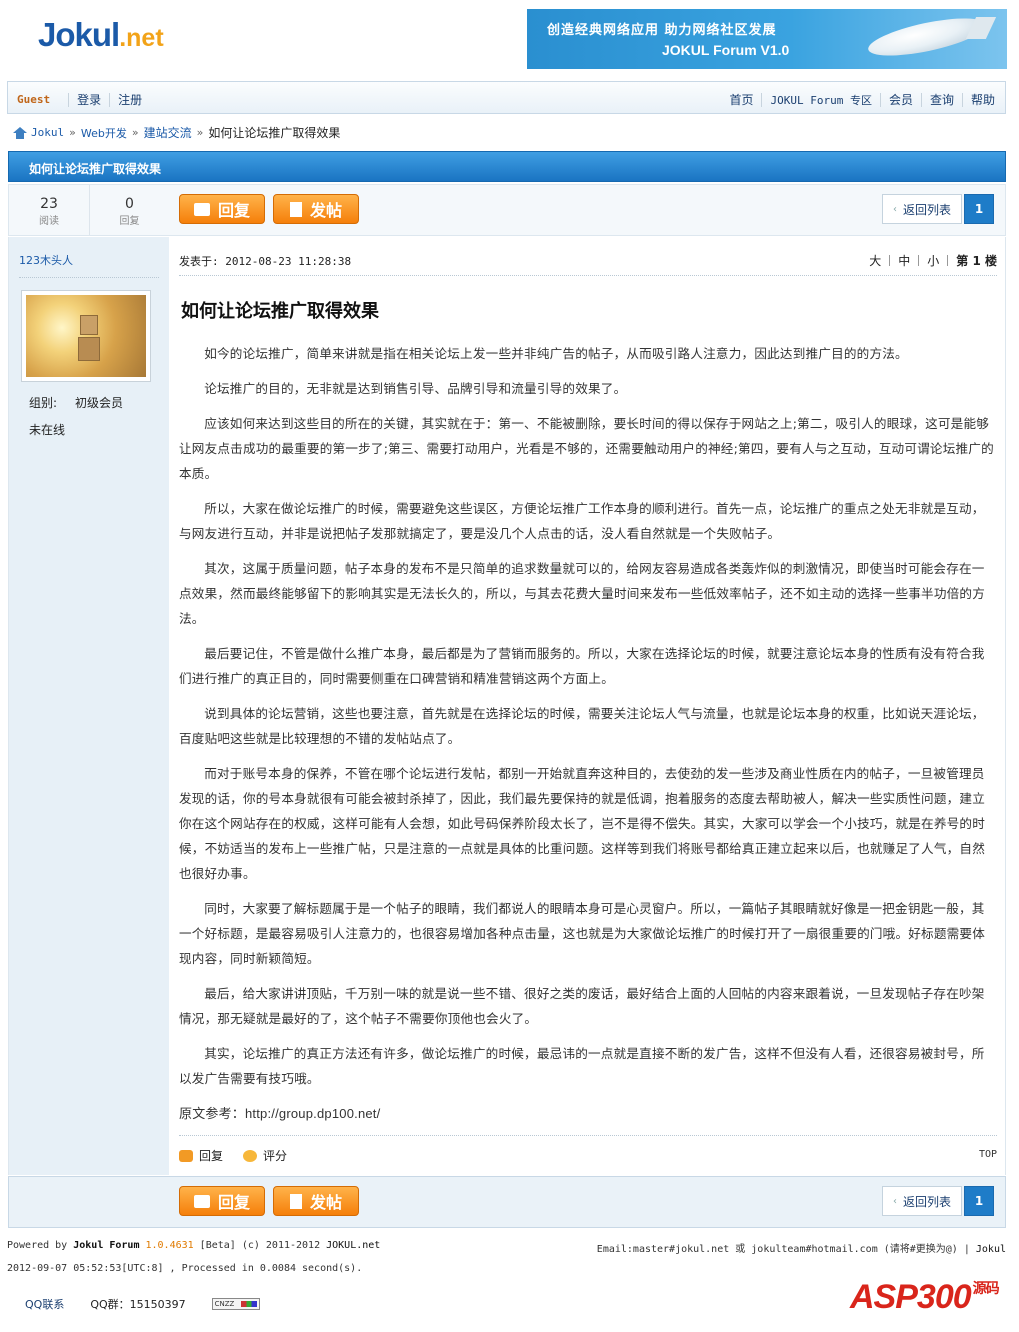 The height and width of the screenshot is (1332, 1019). What do you see at coordinates (129, 221) in the screenshot?
I see `replies-label: 回复` at bounding box center [129, 221].